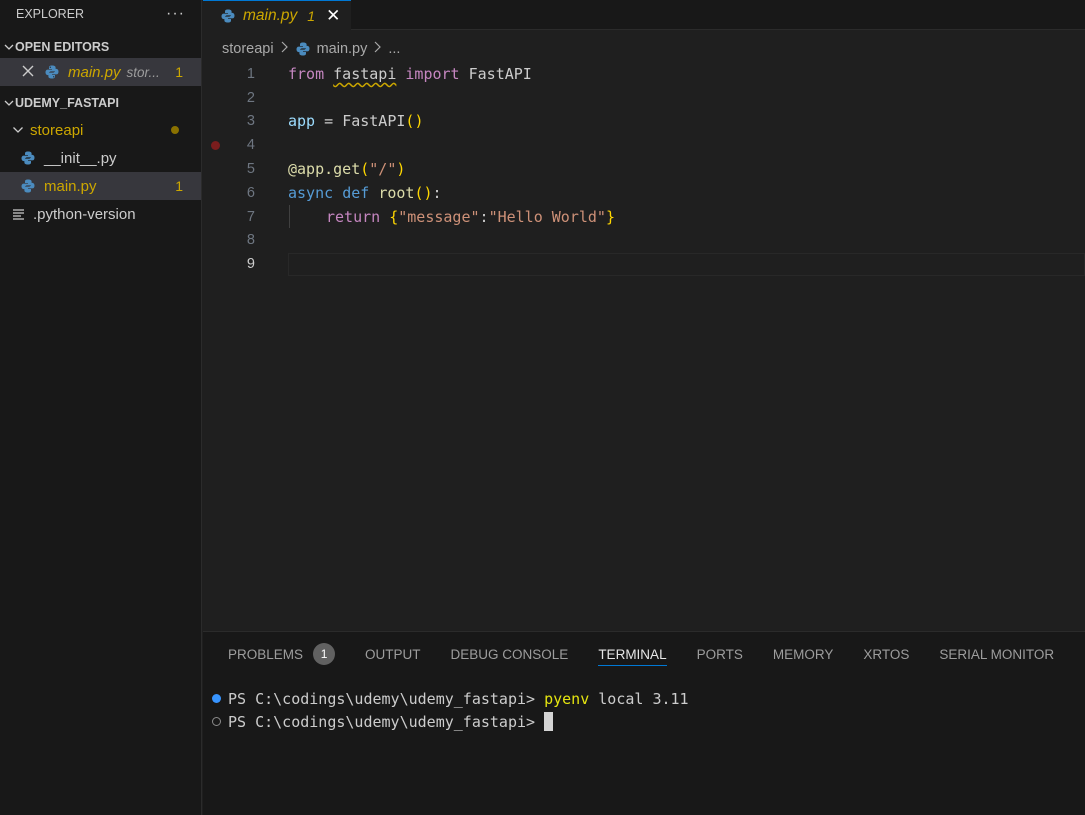  Describe the element at coordinates (94, 72) in the screenshot. I see `open-editor-filename: main.py` at that location.